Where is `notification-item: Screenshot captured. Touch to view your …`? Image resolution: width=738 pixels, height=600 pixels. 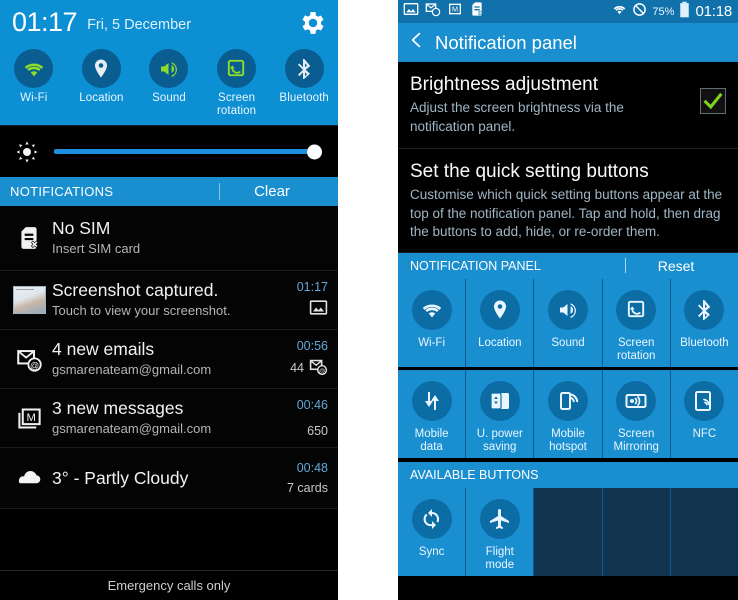 notification-item: Screenshot captured. Touch to view your … is located at coordinates (169, 300).